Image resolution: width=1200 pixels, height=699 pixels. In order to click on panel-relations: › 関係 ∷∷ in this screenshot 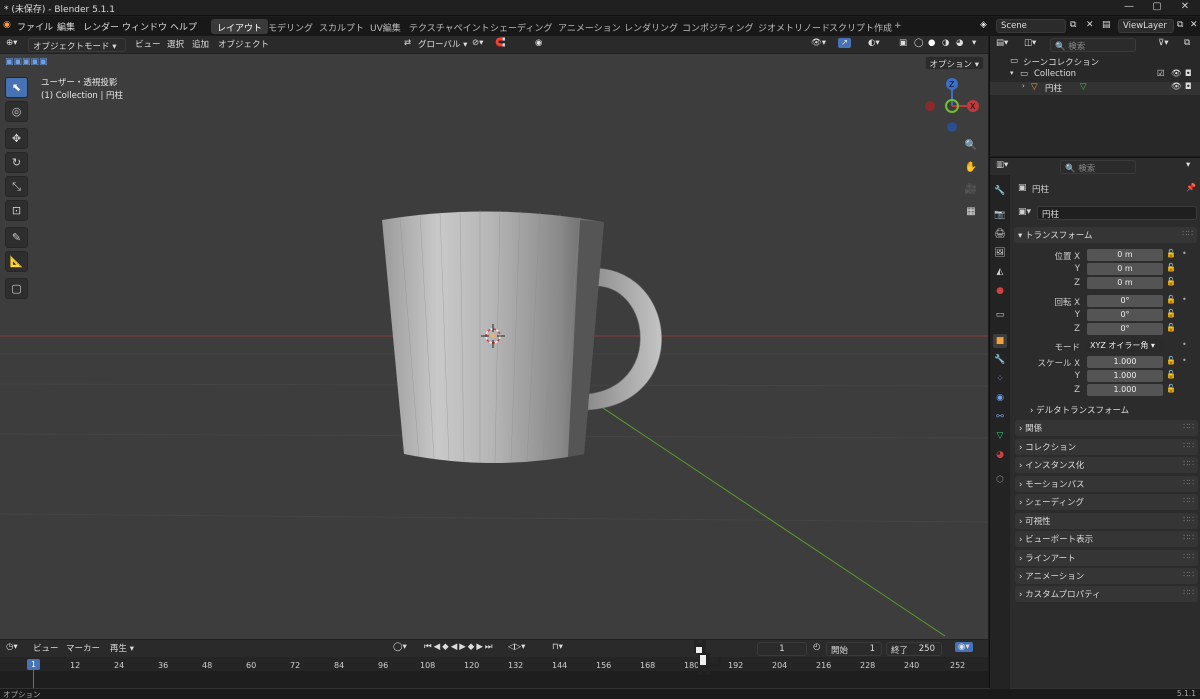, I will do `click(1106, 428)`.